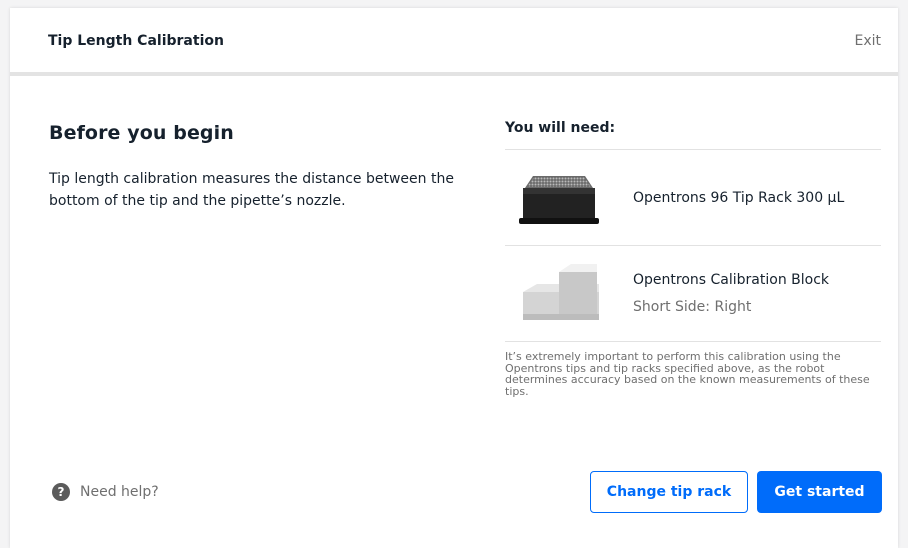 This screenshot has width=908, height=548. I want to click on need-help-label: Need help?, so click(119, 492).